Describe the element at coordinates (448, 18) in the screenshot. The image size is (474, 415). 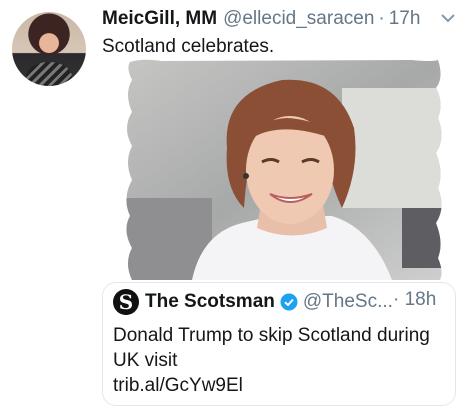
I see `chevron-down-icon` at that location.